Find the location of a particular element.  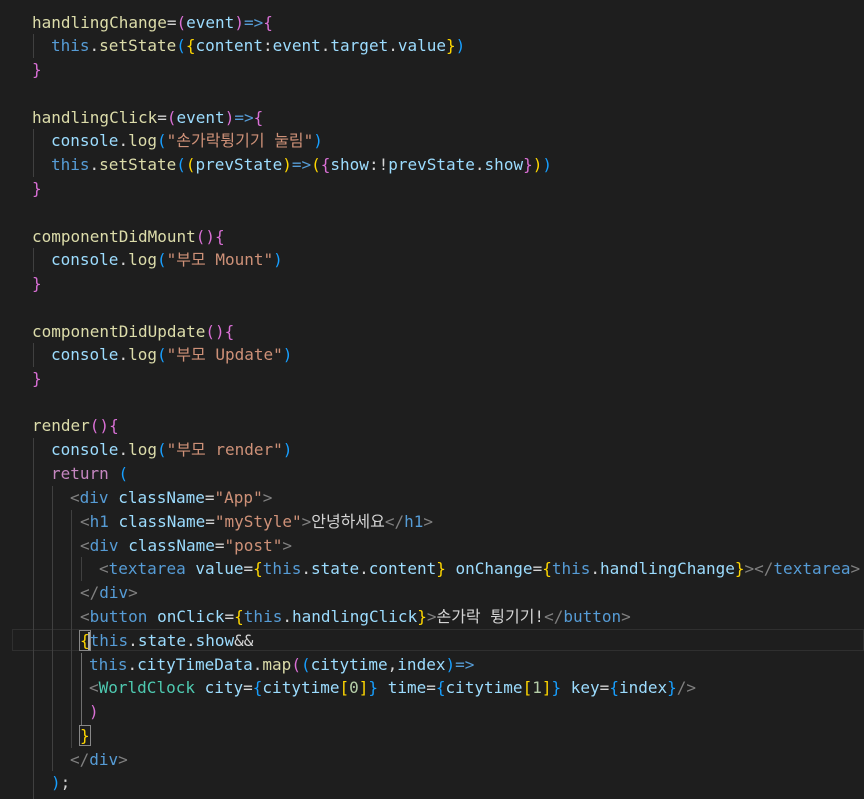

code-line: handlingClick=(event)=>{ is located at coordinates (147, 118).